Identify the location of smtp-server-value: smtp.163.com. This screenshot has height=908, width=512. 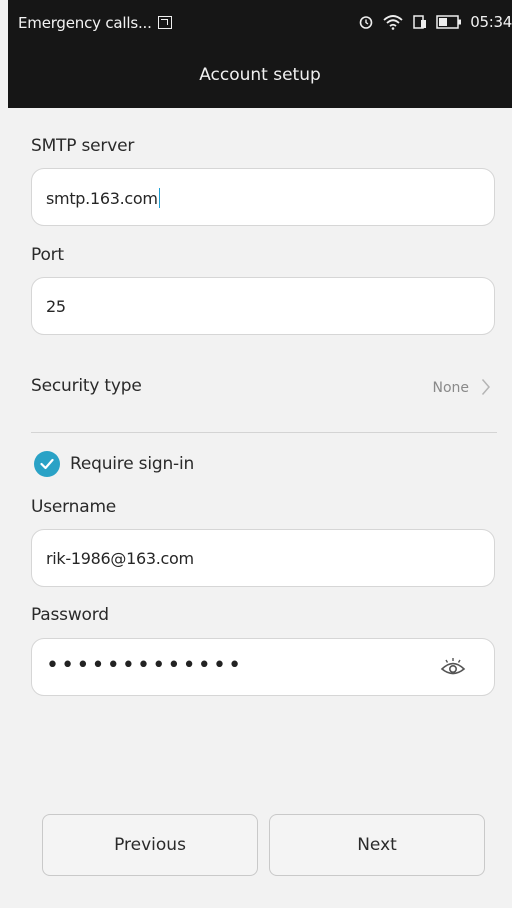
(103, 198).